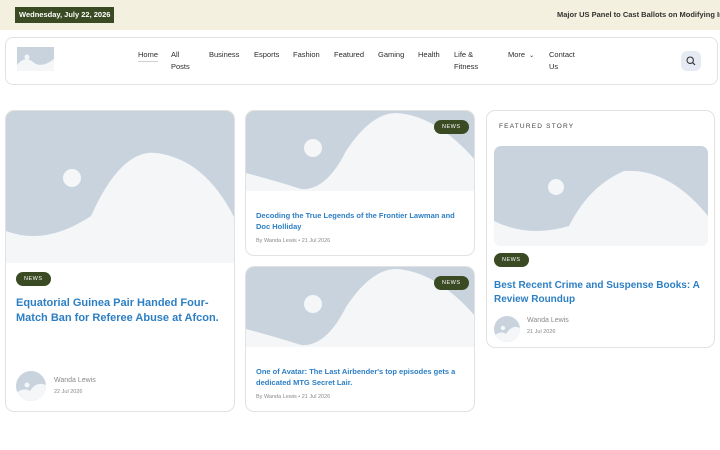 The height and width of the screenshot is (450, 720). Describe the element at coordinates (601, 196) in the screenshot. I see `featured-image-placeholder` at that location.